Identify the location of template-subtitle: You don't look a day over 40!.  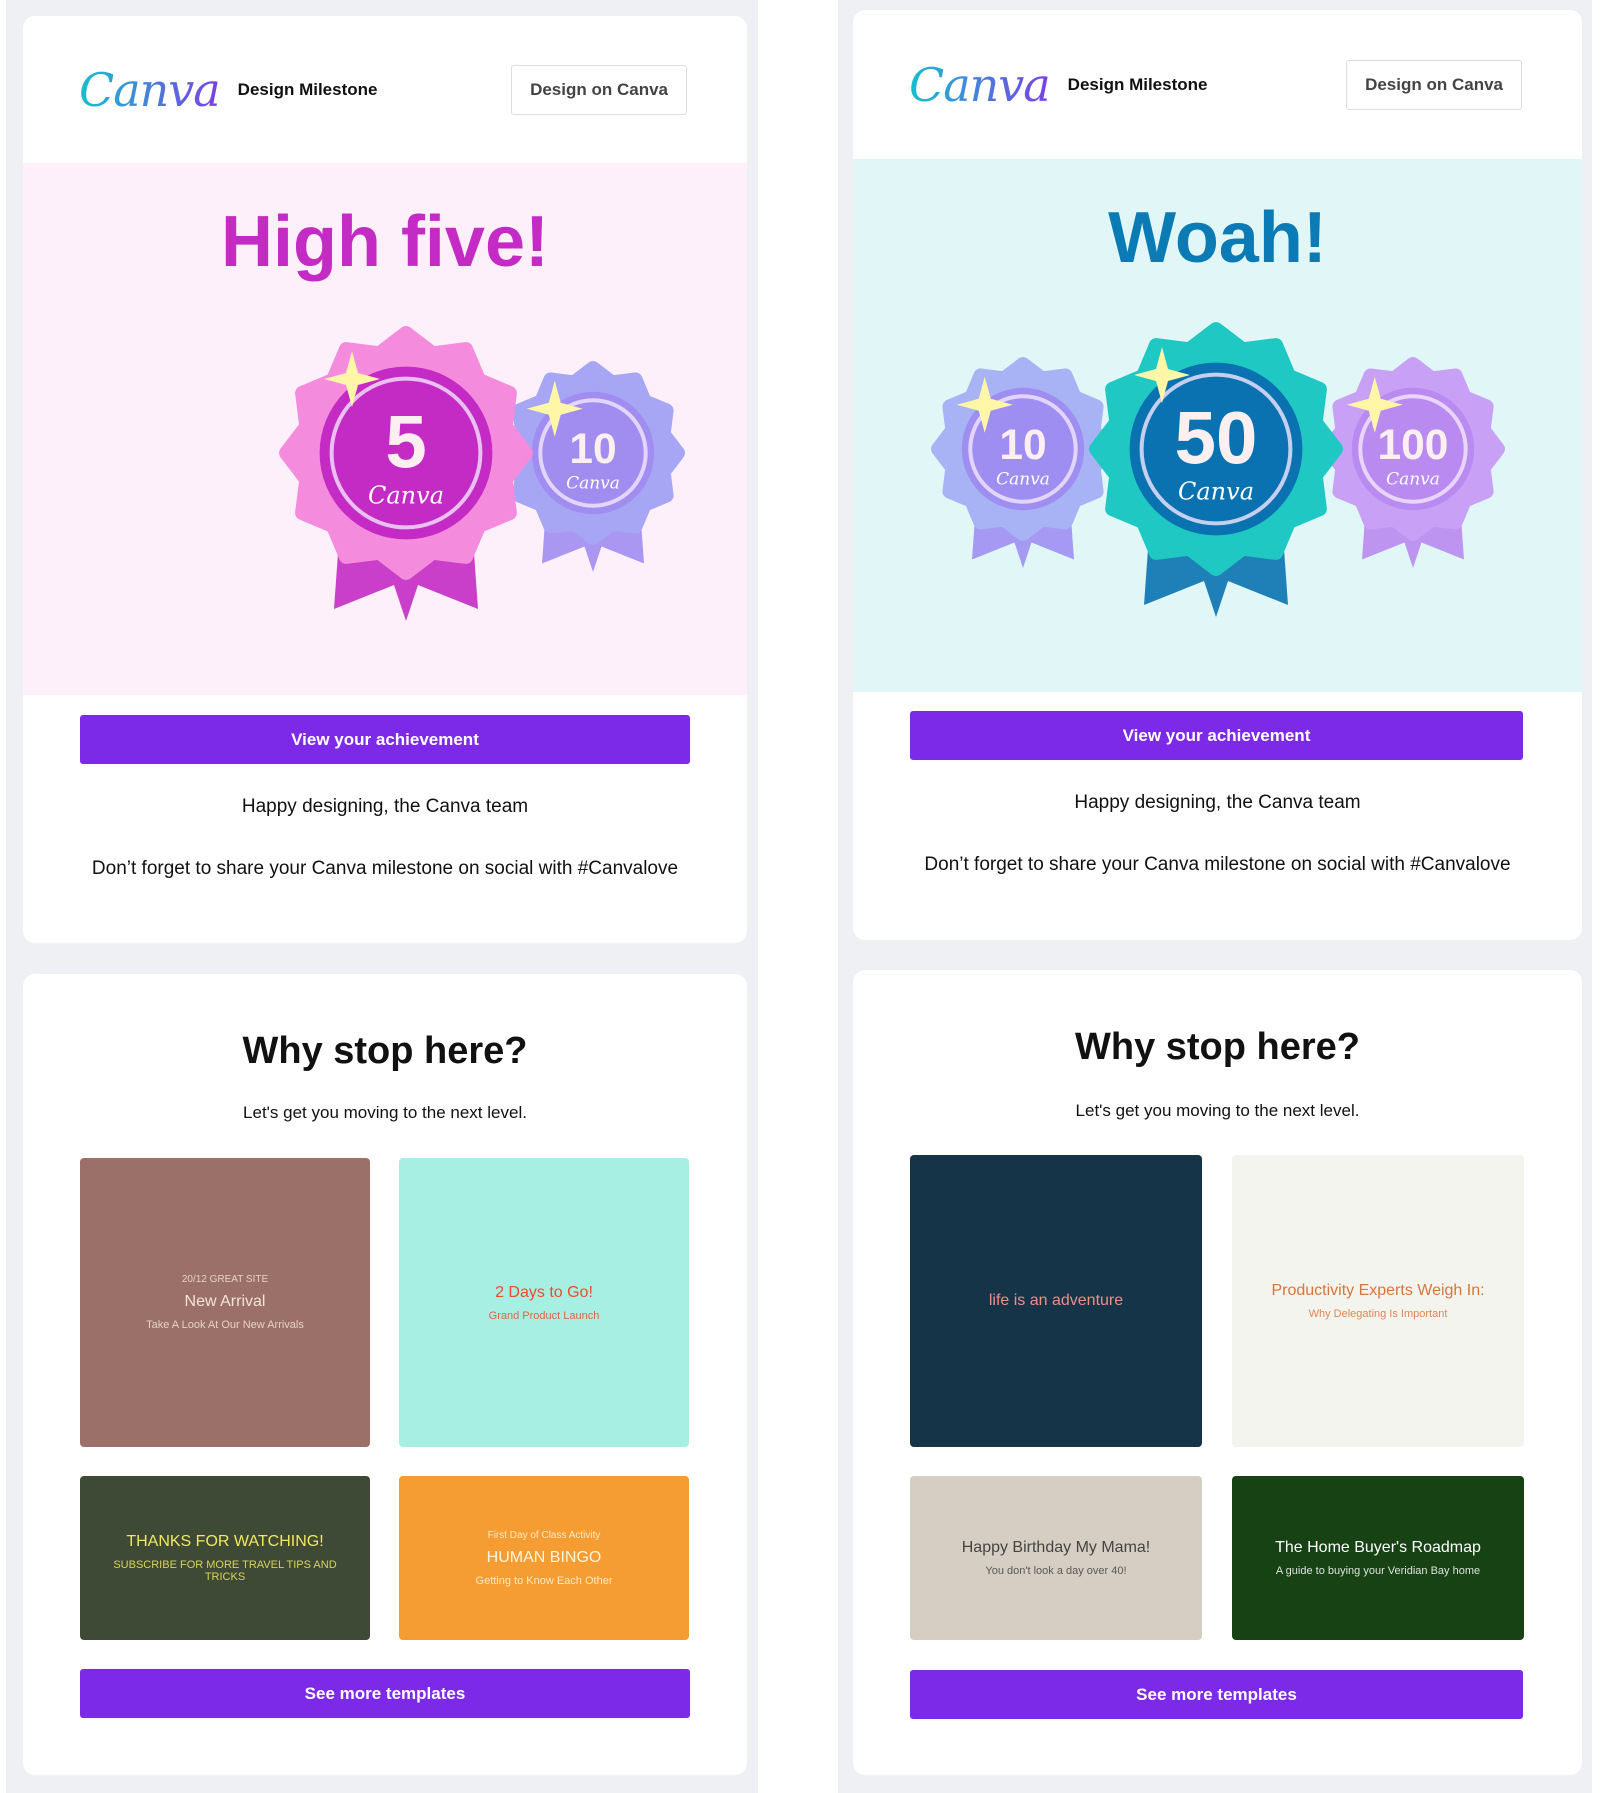
(1056, 1571).